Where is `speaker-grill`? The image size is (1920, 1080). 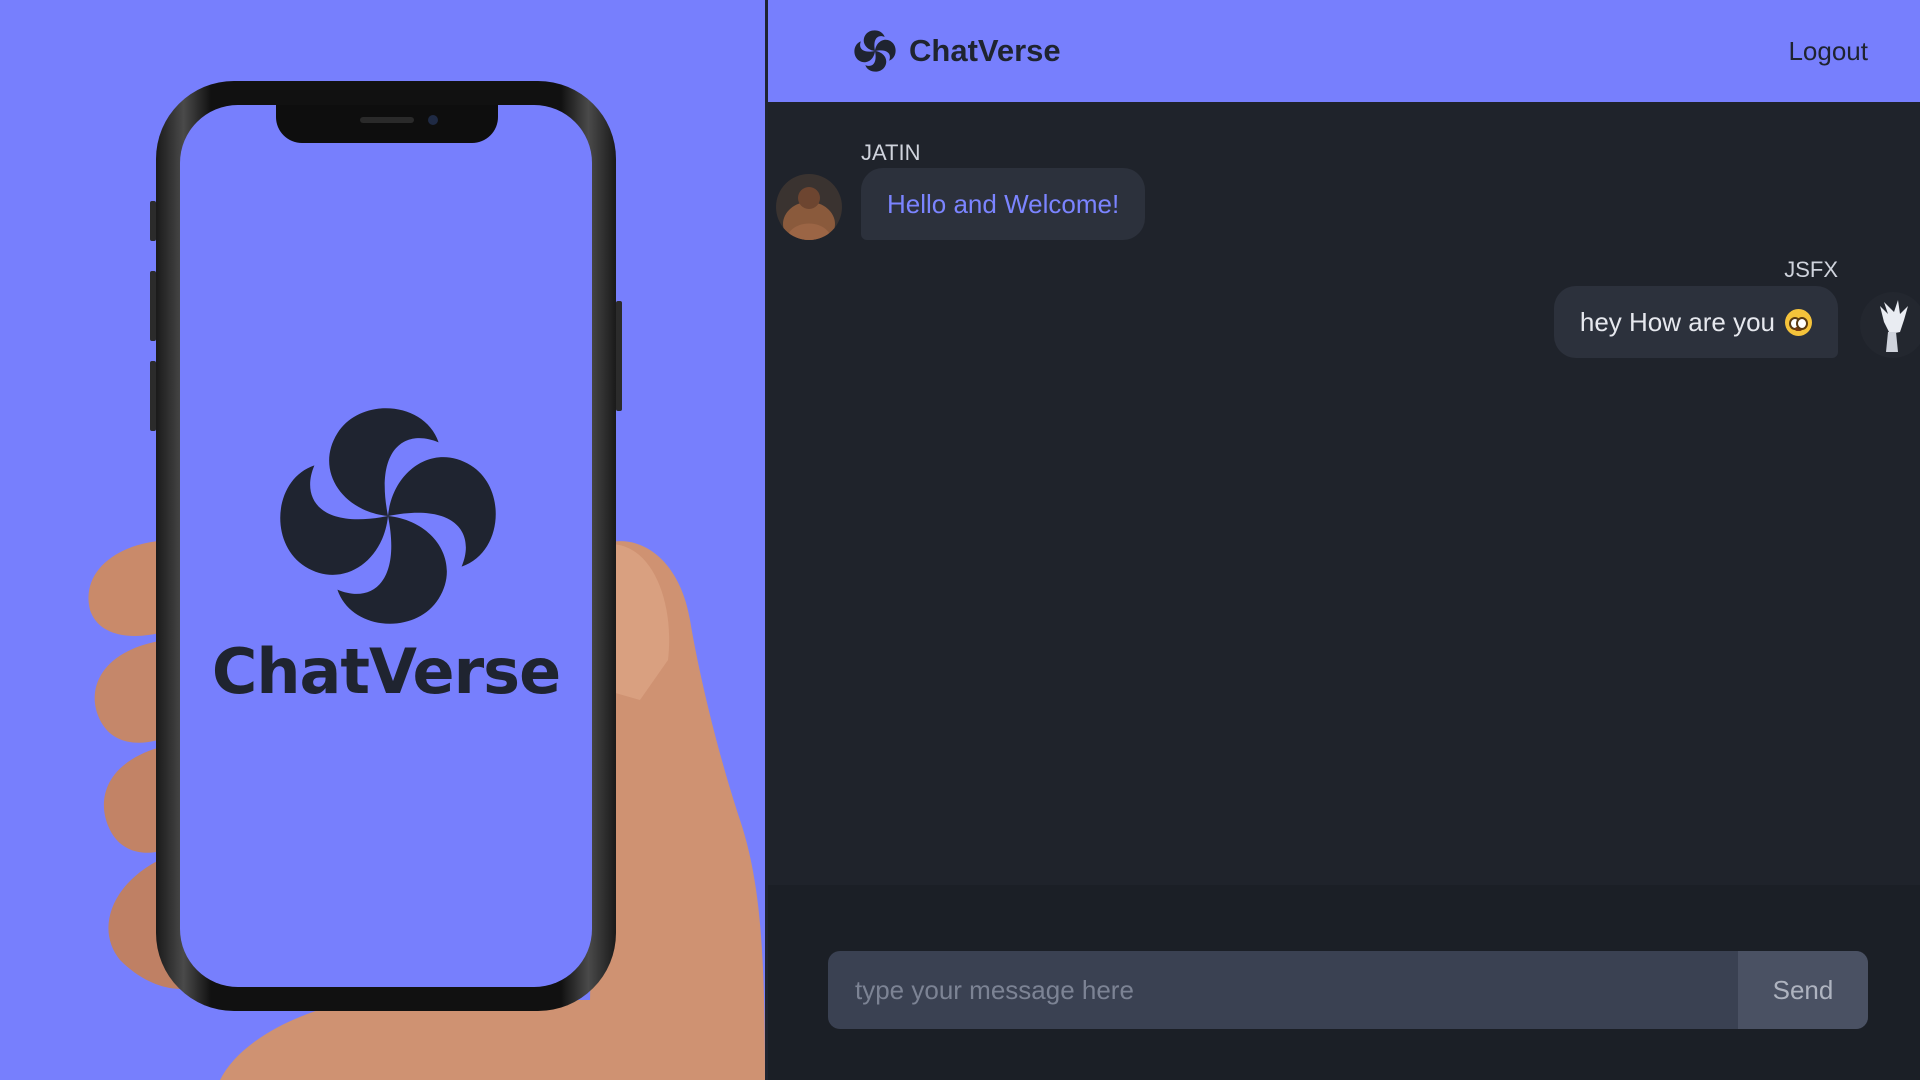 speaker-grill is located at coordinates (387, 120).